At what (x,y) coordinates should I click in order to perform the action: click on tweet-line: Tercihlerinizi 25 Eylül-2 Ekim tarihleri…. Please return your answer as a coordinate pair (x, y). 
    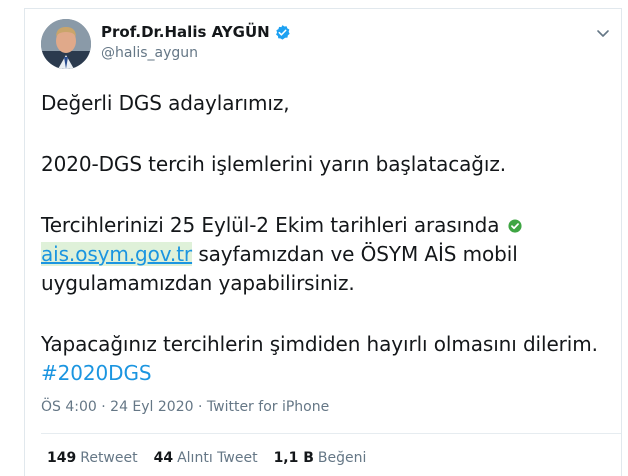
    Looking at the image, I should click on (270, 225).